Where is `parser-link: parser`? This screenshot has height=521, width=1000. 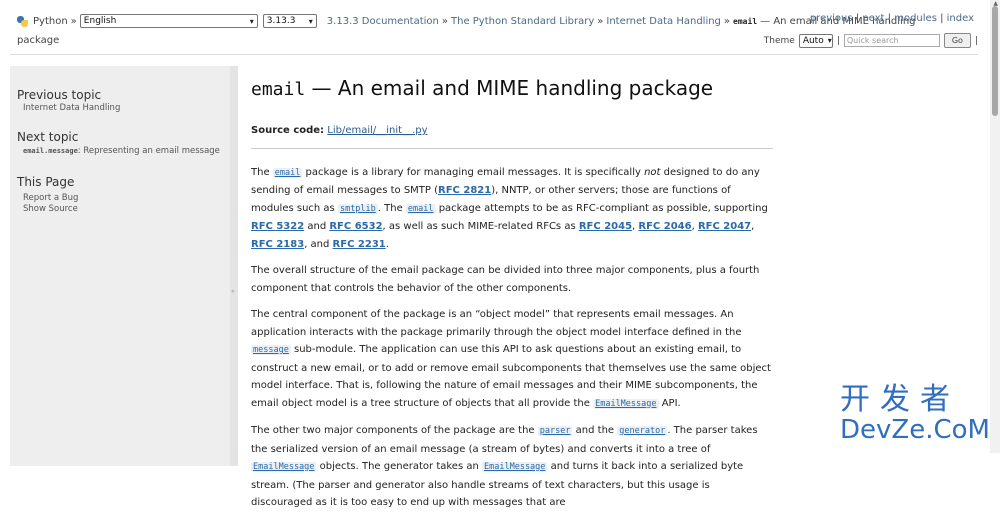 parser-link: parser is located at coordinates (555, 431).